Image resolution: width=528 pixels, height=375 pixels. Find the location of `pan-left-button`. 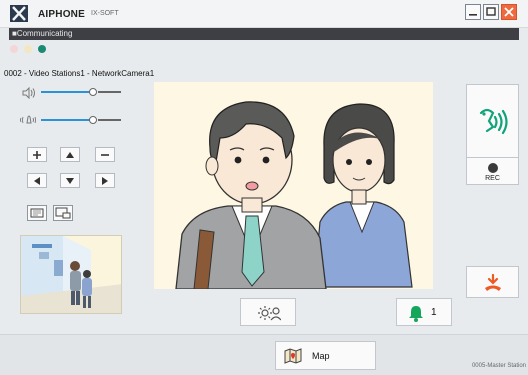

pan-left-button is located at coordinates (37, 180).